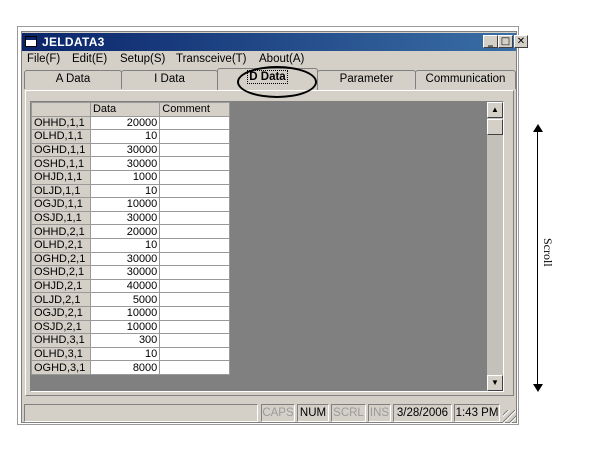 The width and height of the screenshot is (591, 456). I want to click on arrow-up-head, so click(538, 128).